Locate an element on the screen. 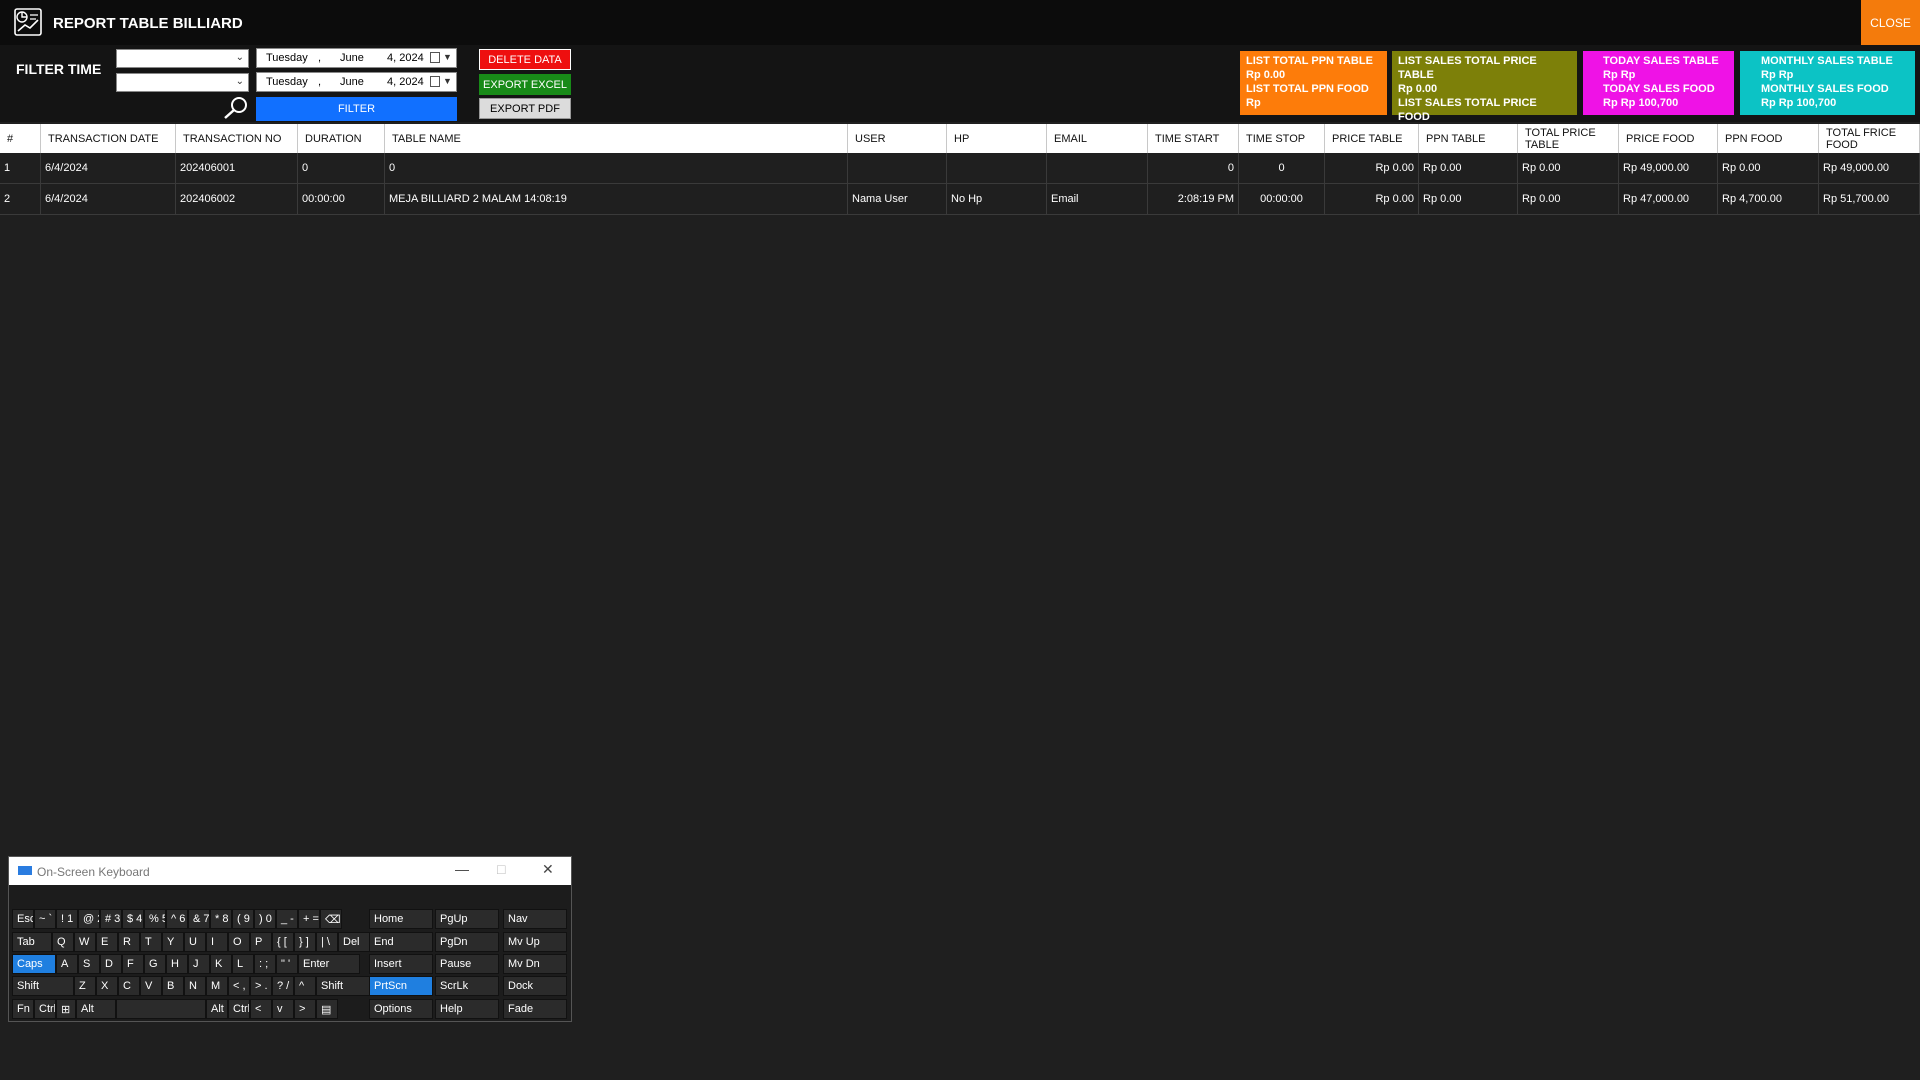 The image size is (1920, 1080). keyboard-key: } ] is located at coordinates (305, 942).